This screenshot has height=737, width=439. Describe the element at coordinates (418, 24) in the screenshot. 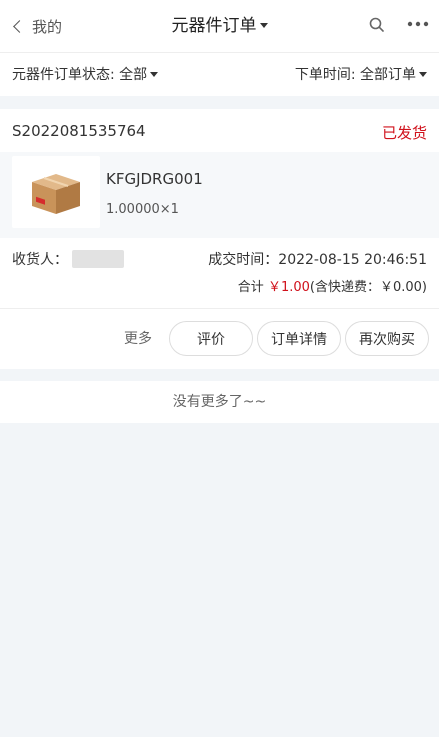

I see `more-icon` at that location.